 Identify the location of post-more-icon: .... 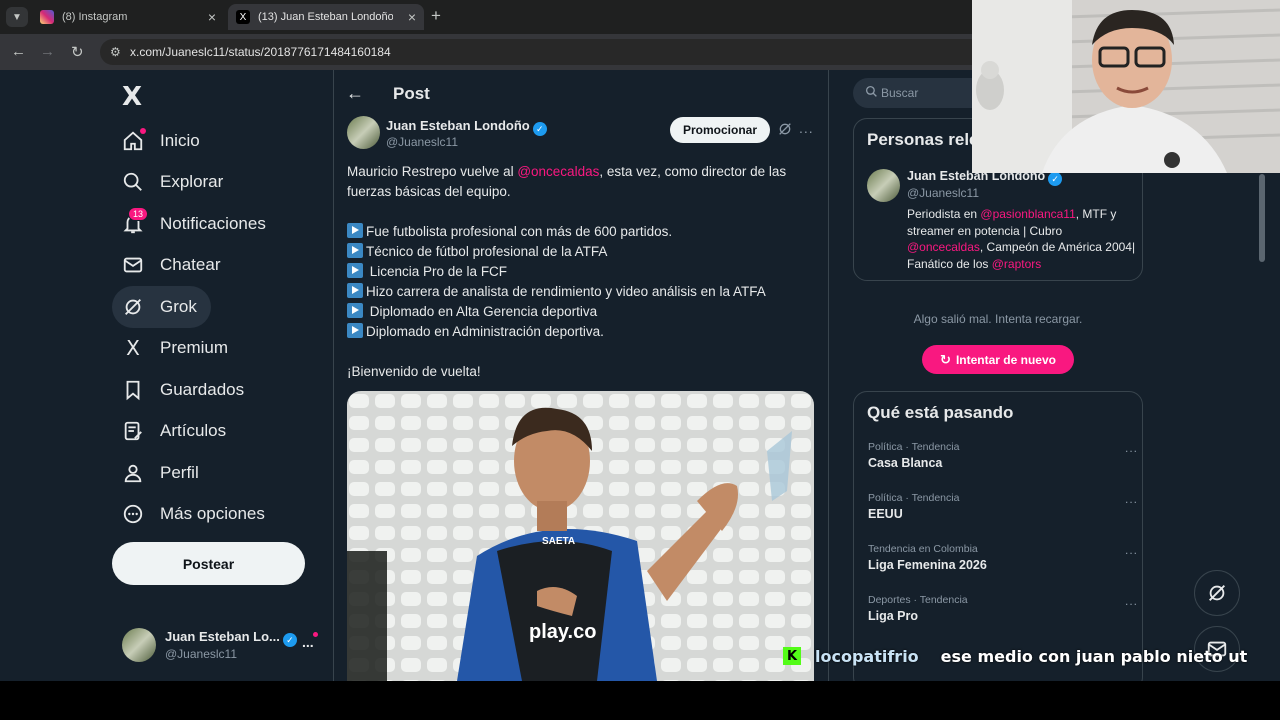
(806, 128).